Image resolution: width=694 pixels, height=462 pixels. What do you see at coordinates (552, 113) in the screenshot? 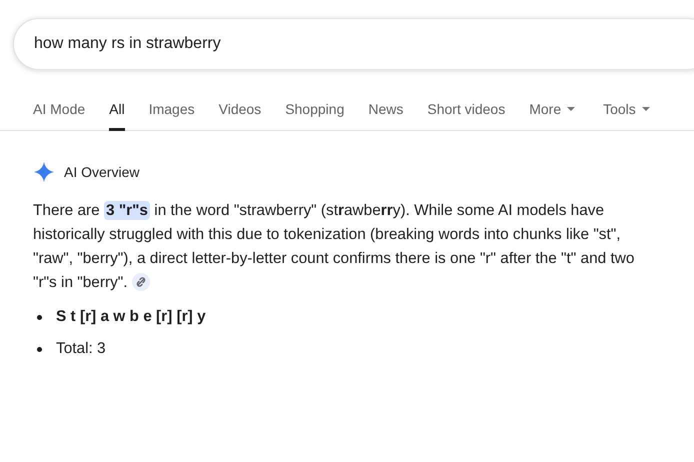
I see `search-tab: More` at bounding box center [552, 113].